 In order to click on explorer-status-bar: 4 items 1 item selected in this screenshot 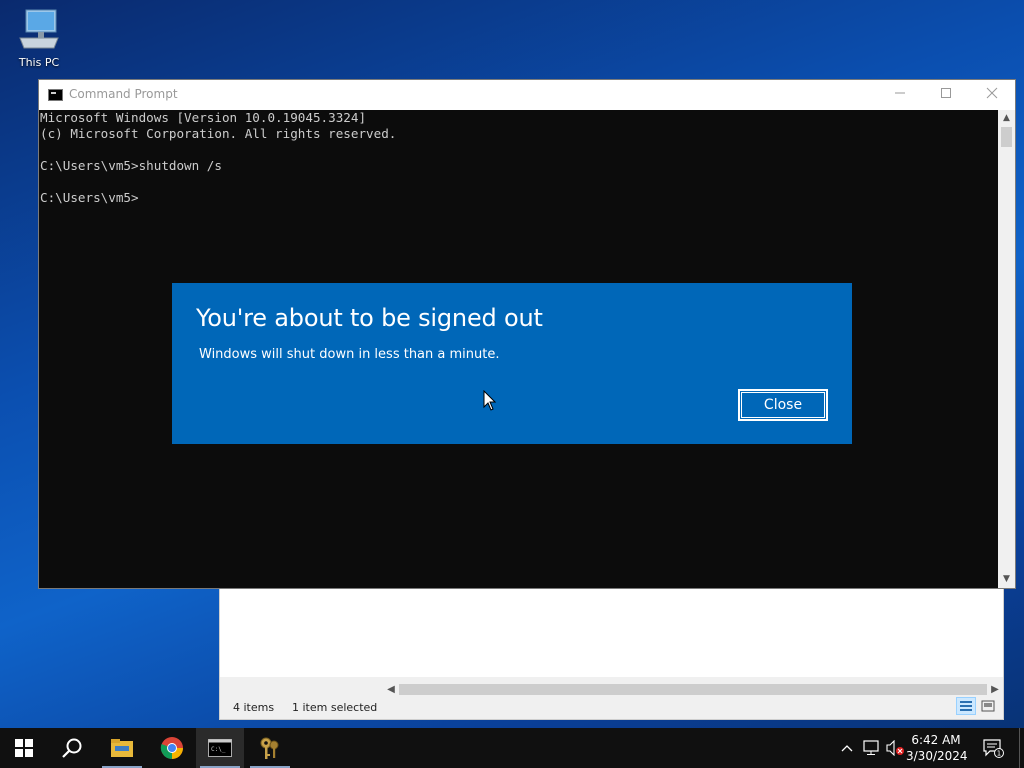, I will do `click(611, 707)`.